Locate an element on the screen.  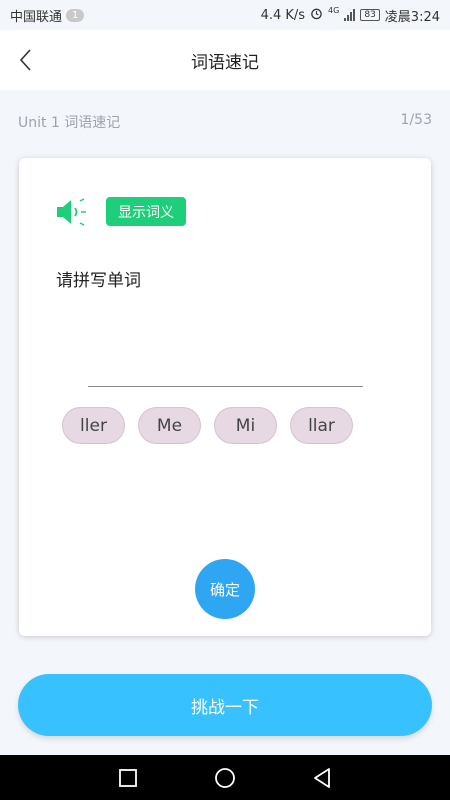
back-nav-button is located at coordinates (322, 778).